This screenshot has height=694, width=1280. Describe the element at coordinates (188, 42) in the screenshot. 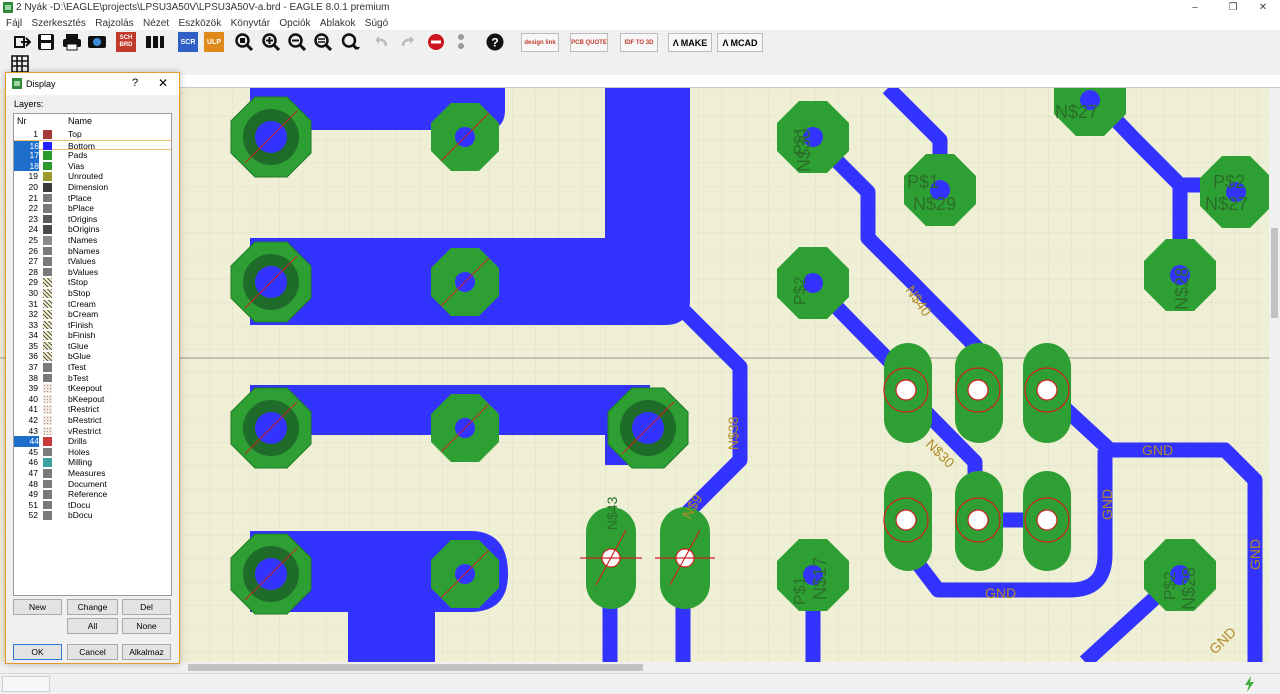

I see `script-button: SCR` at that location.